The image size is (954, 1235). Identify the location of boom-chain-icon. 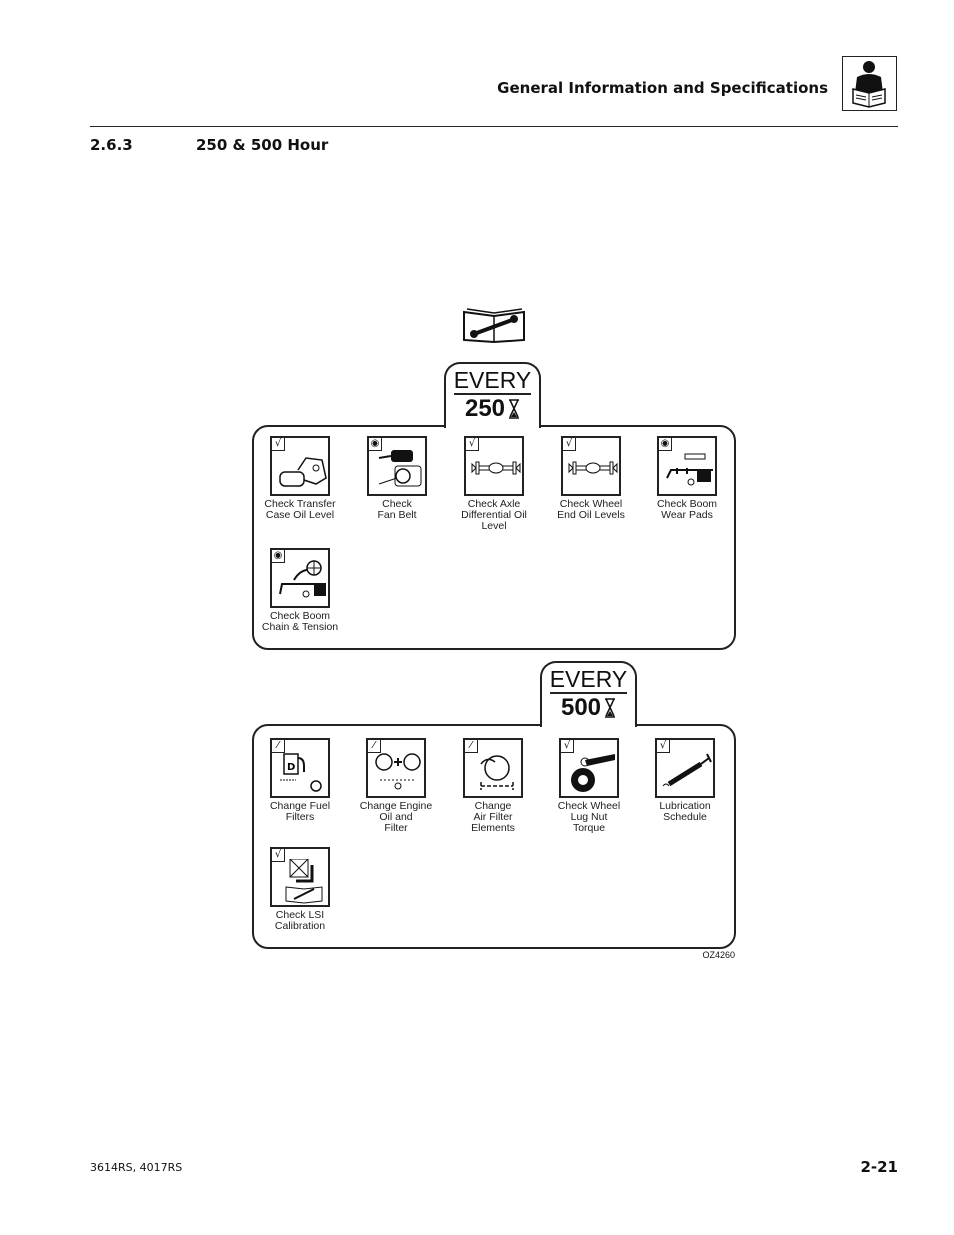
(302, 579).